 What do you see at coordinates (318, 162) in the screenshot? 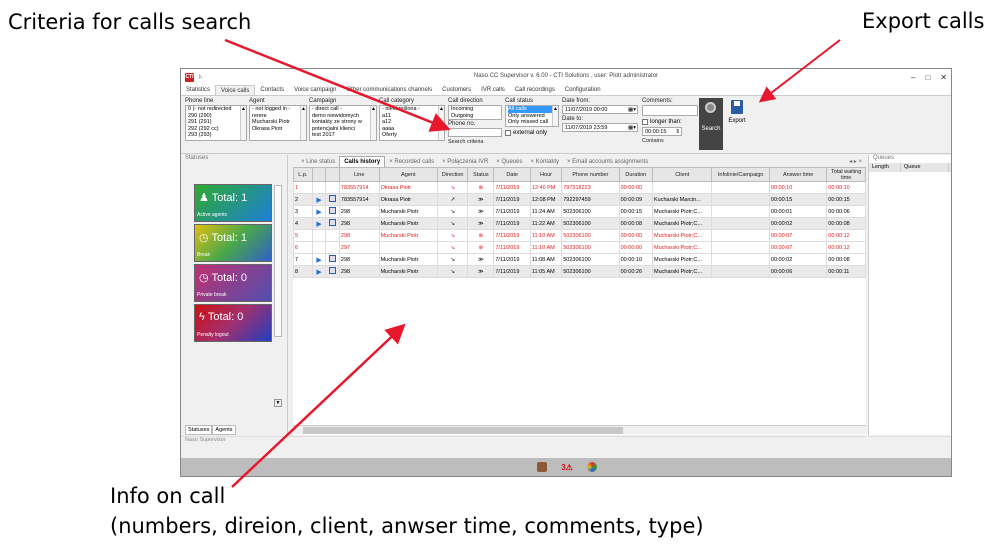
I see `tab-line-status: × Line status` at bounding box center [318, 162].